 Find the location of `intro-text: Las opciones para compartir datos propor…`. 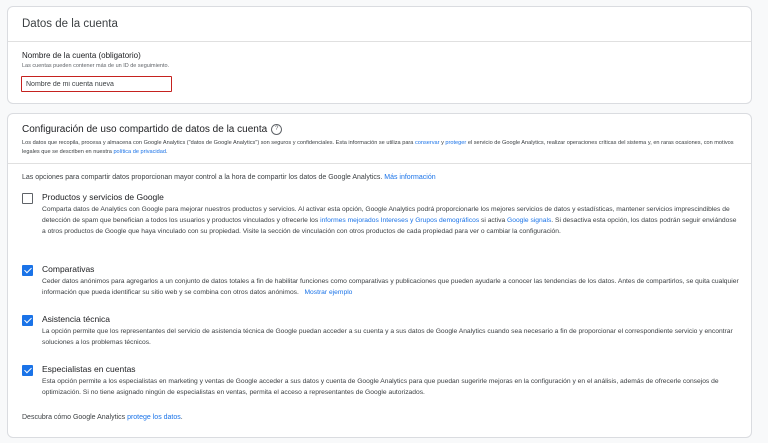

intro-text: Las opciones para compartir datos propor… is located at coordinates (203, 177).